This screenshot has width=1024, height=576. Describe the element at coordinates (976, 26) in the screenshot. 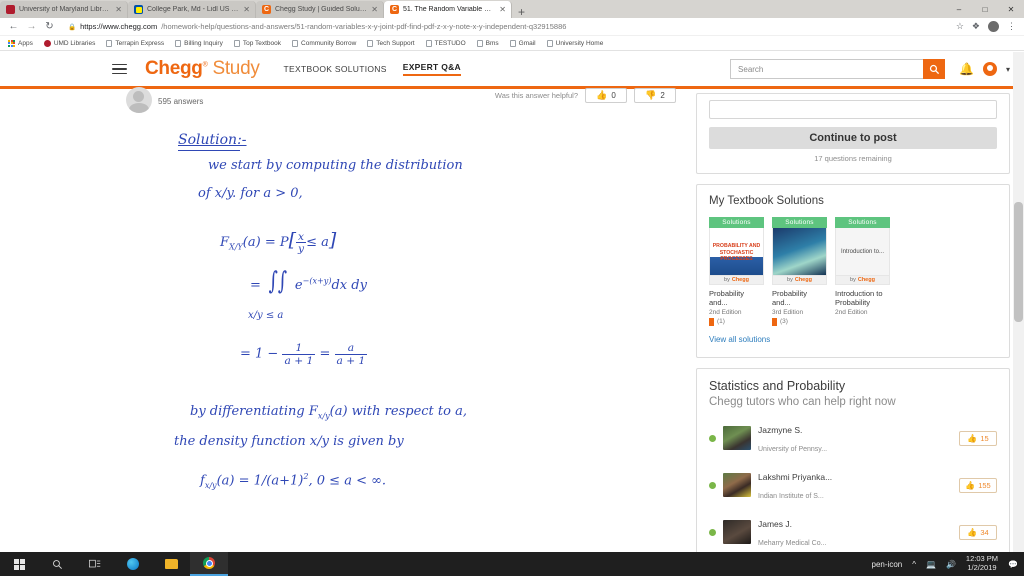

I see `extension-icon: ❖` at that location.